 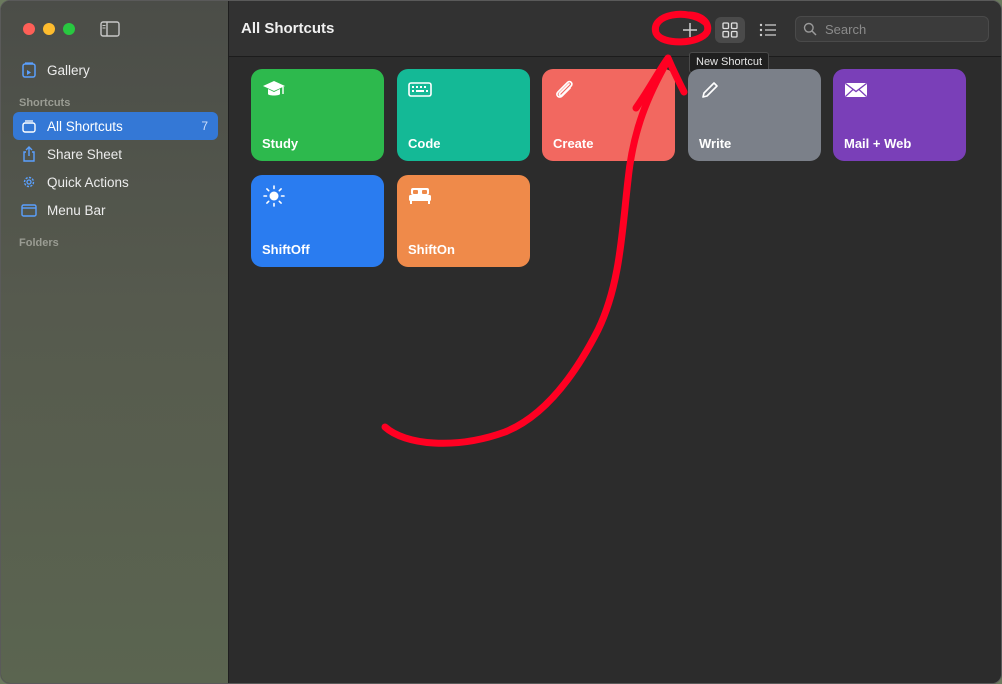 I want to click on grid-view-button, so click(x=730, y=30).